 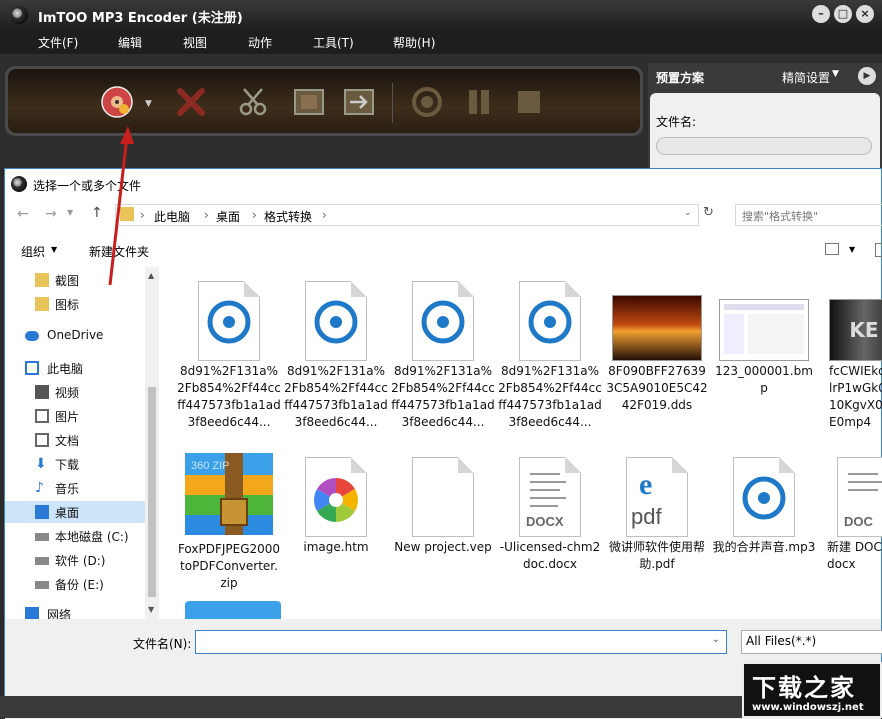 I want to click on file-item: 8F090BFF276393C5A9010E5C4242F019.dds, so click(x=657, y=347).